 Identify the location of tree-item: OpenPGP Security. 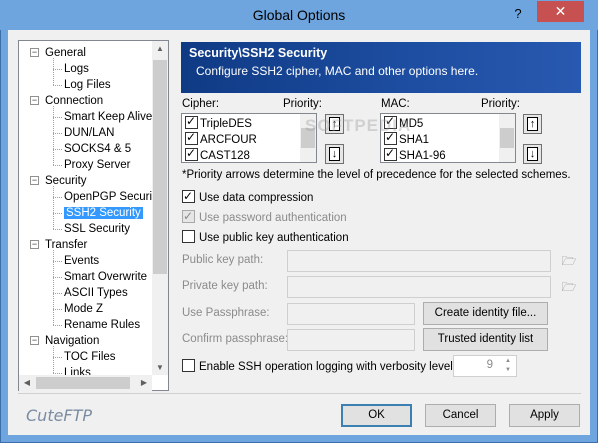
(112, 197).